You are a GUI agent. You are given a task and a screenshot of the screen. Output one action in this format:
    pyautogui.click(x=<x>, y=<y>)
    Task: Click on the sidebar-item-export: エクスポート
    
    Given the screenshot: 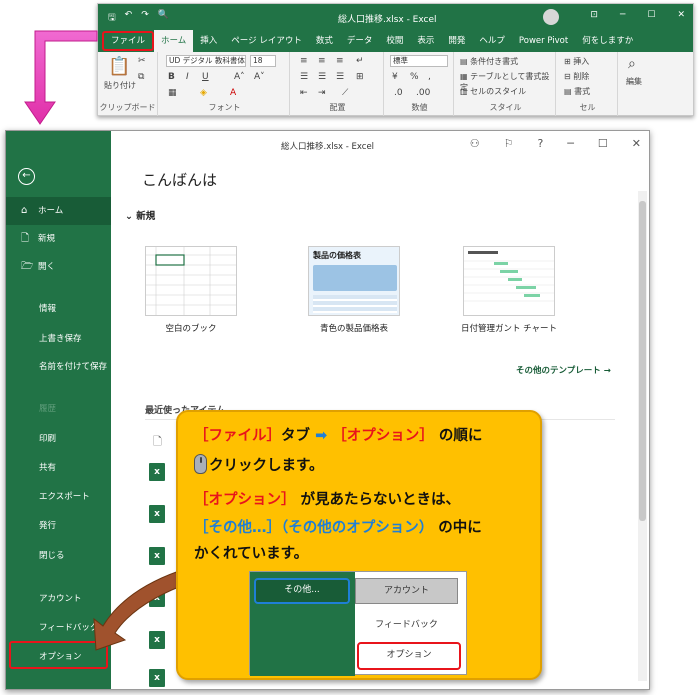 What is the action you would take?
    pyautogui.click(x=58, y=497)
    